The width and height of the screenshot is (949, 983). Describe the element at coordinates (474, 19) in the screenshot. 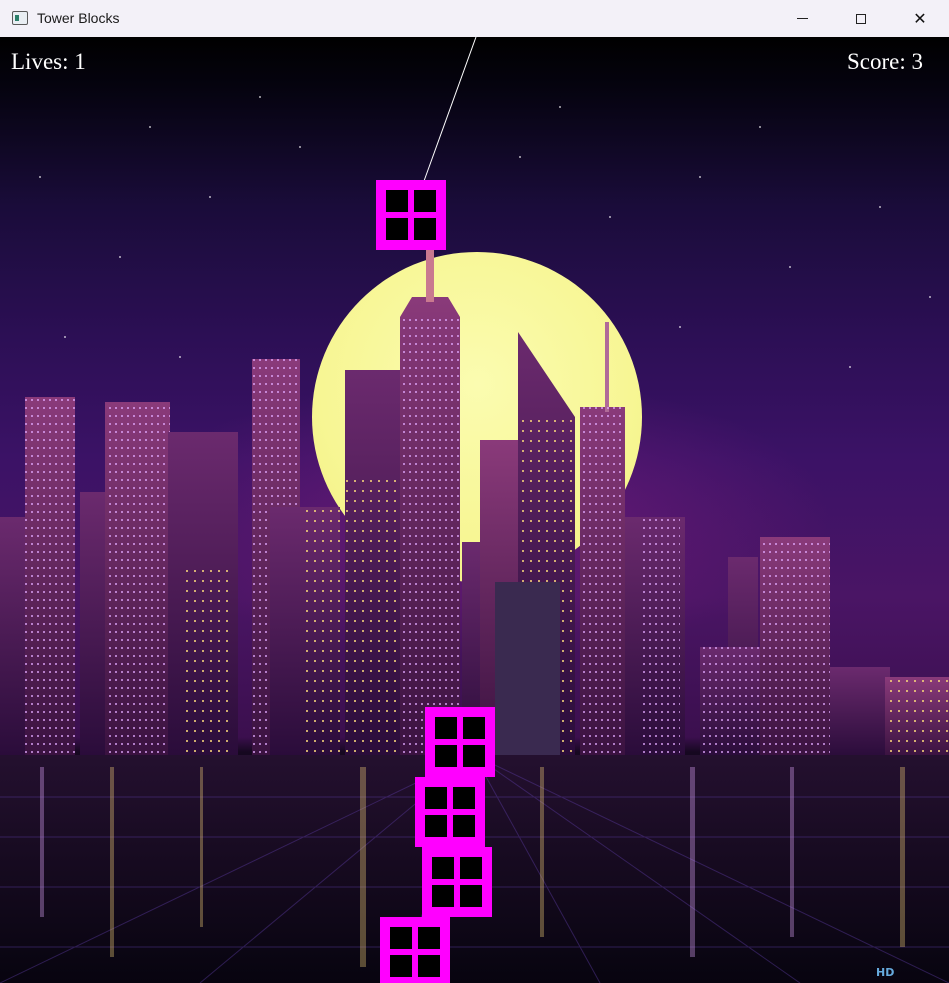

I see `window-titlebar: Tower Blocks ✕` at that location.